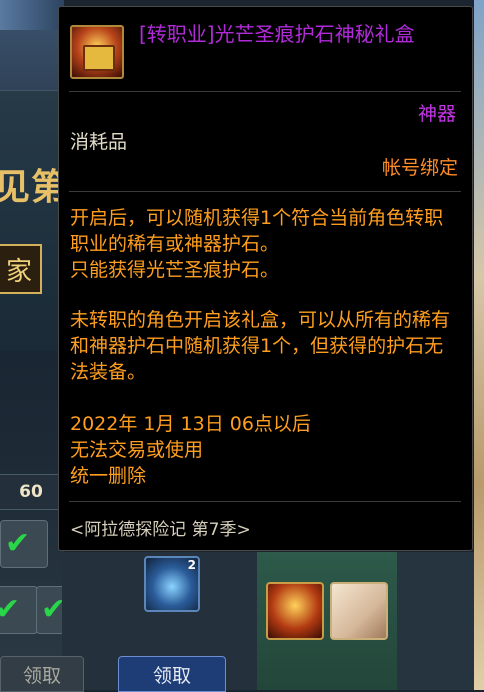 This screenshot has width=484, height=692. Describe the element at coordinates (32, 220) in the screenshot. I see `background-banner` at that location.